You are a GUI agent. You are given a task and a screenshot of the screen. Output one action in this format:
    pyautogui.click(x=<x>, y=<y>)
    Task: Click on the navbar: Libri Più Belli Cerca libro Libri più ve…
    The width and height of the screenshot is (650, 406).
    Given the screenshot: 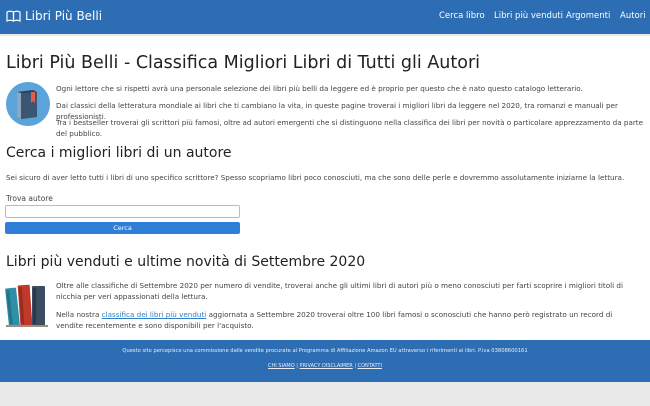 What is the action you would take?
    pyautogui.click(x=325, y=17)
    